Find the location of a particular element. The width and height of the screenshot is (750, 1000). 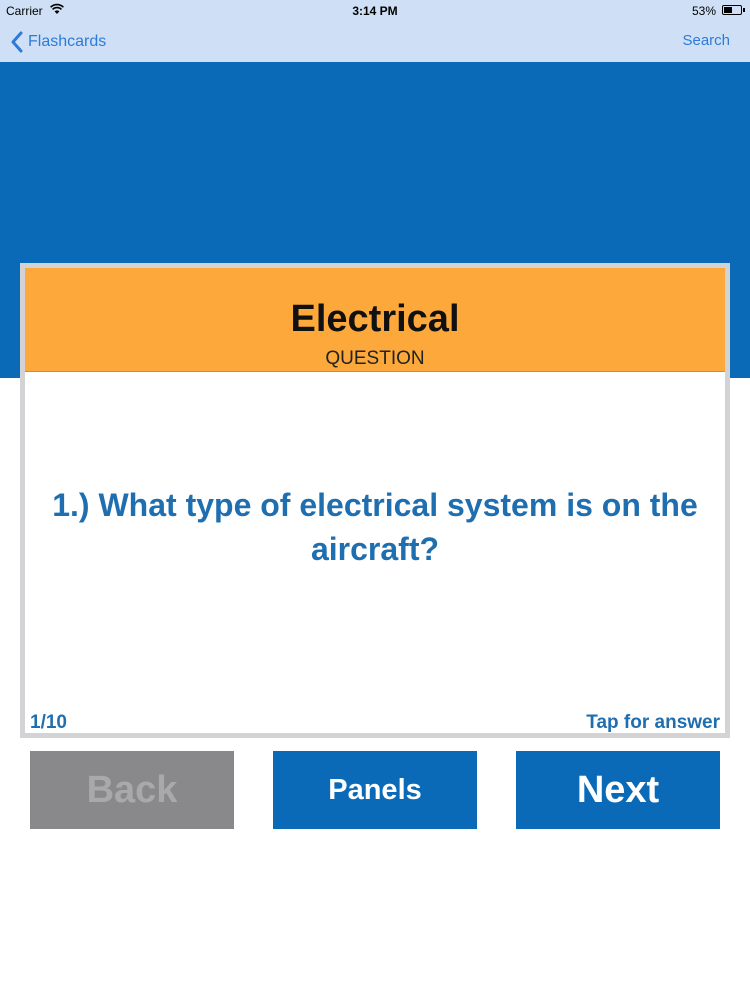

chevron-left-icon is located at coordinates (17, 42).